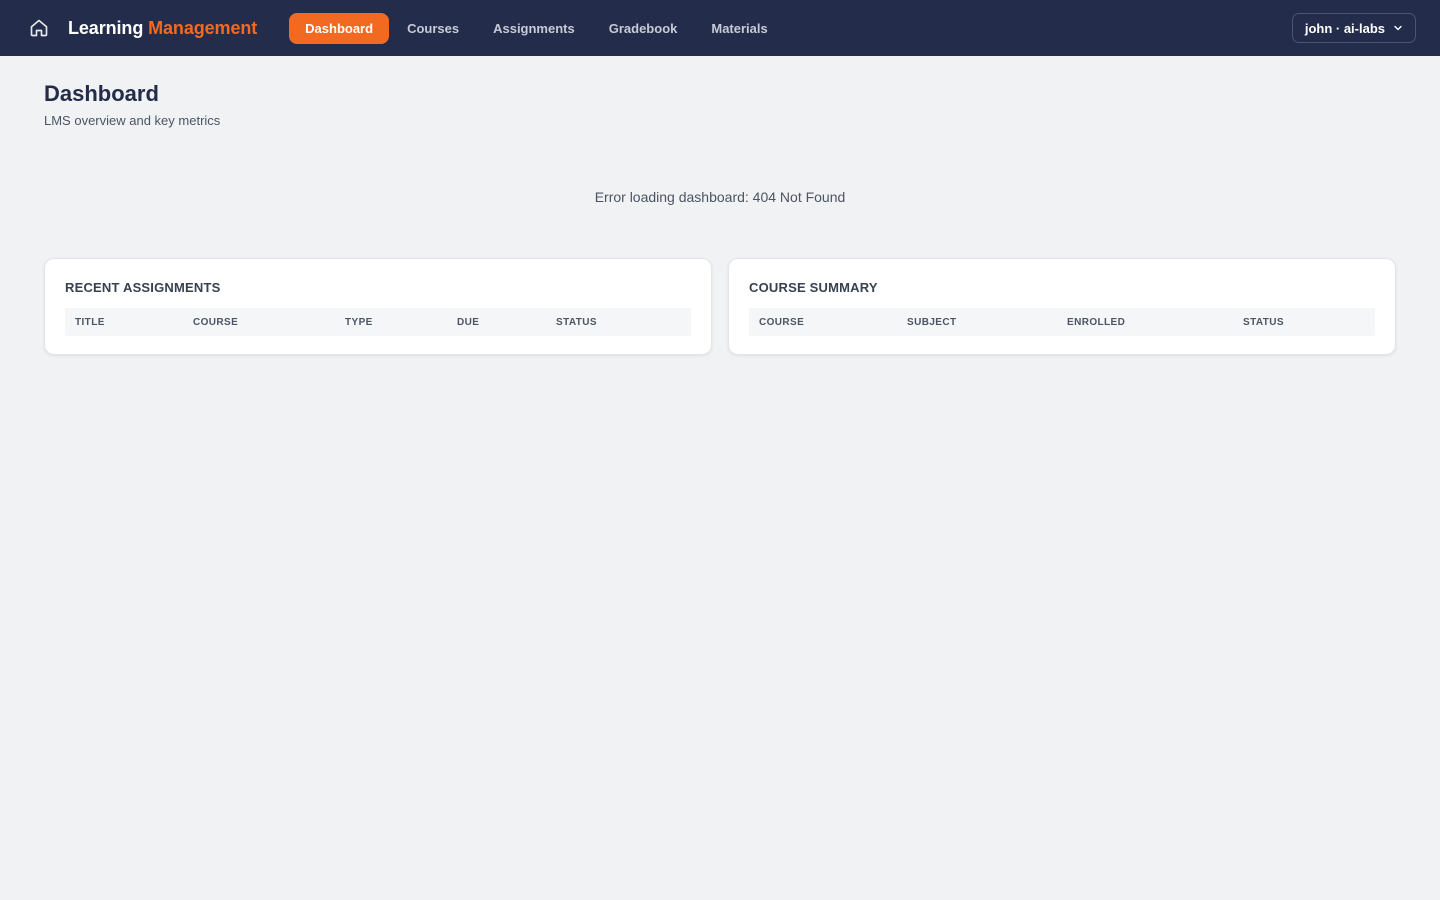 The image size is (1440, 900). I want to click on error-message: Error loading dashboard: 404 Not Found, so click(720, 197).